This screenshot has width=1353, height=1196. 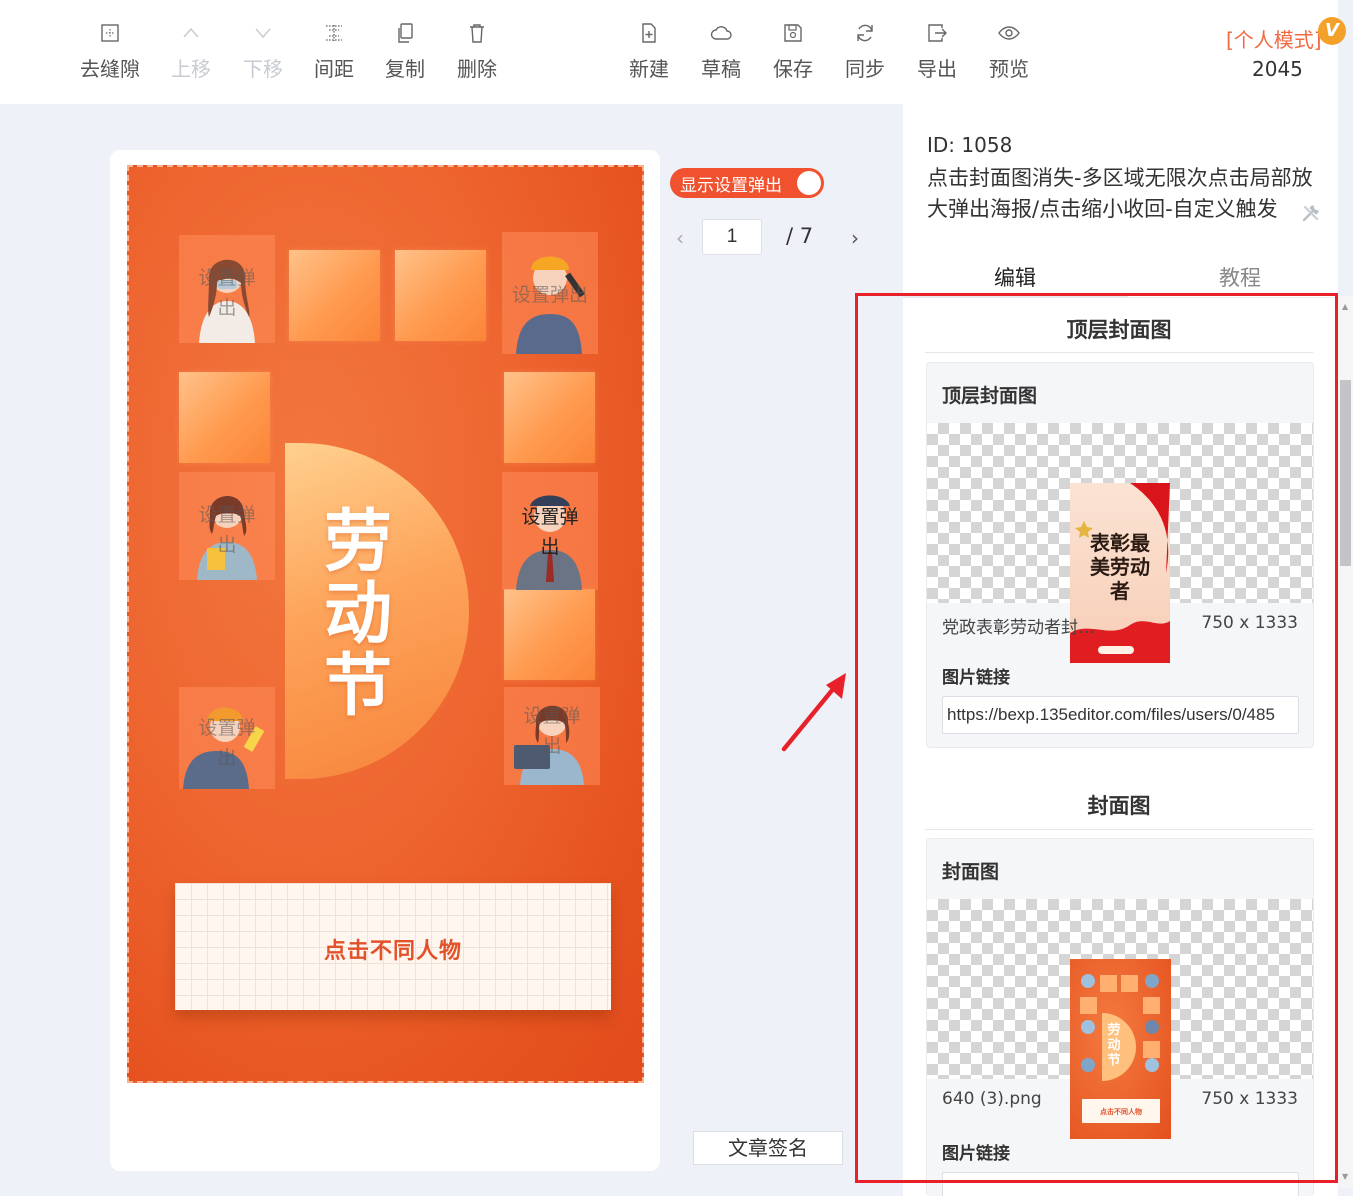 I want to click on sync-icon, so click(x=865, y=33).